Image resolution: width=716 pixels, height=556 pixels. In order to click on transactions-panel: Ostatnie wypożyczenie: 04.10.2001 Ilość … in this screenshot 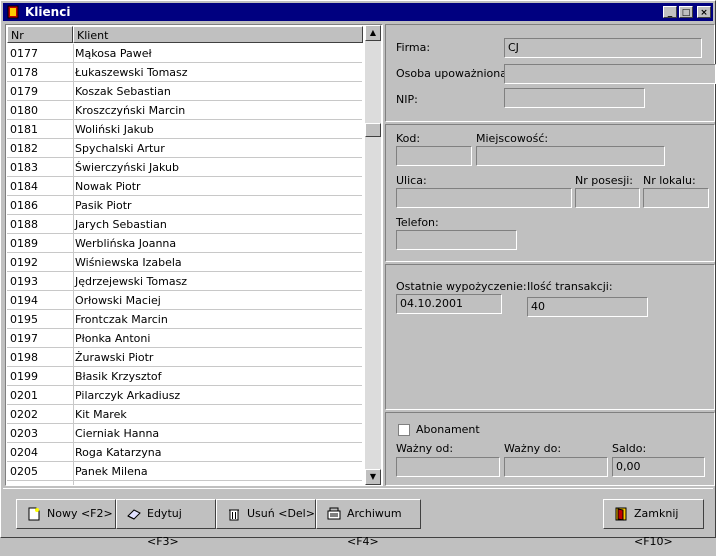, I will do `click(550, 337)`.